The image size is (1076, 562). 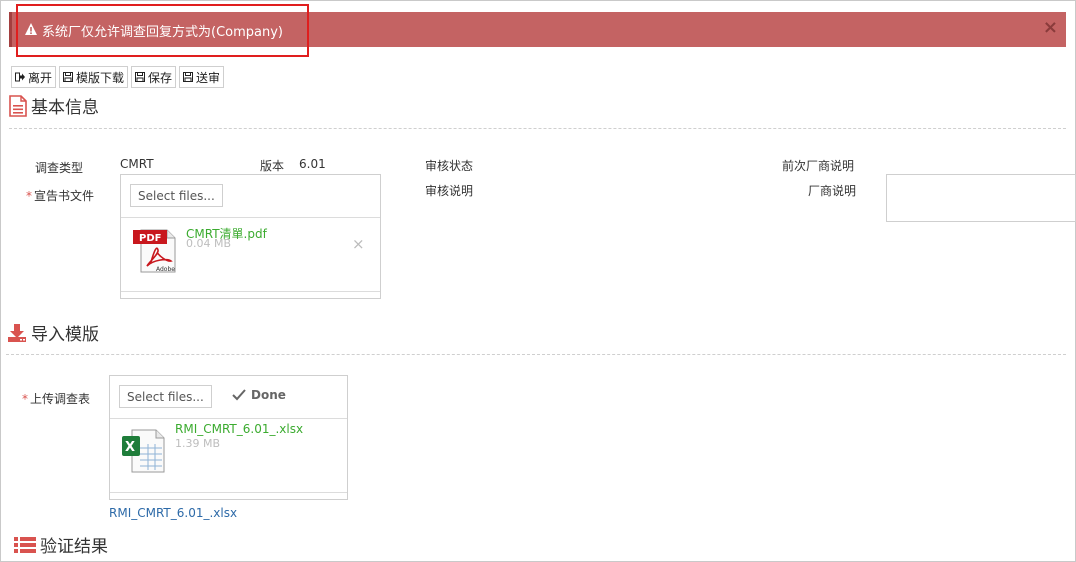 What do you see at coordinates (312, 164) in the screenshot?
I see `version-value: 6.01` at bounding box center [312, 164].